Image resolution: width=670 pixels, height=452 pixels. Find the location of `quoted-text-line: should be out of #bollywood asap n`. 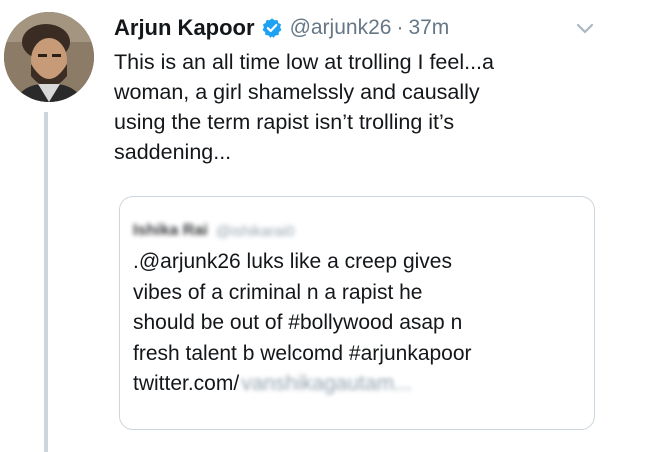

quoted-text-line: should be out of #bollywood asap n is located at coordinates (298, 322).